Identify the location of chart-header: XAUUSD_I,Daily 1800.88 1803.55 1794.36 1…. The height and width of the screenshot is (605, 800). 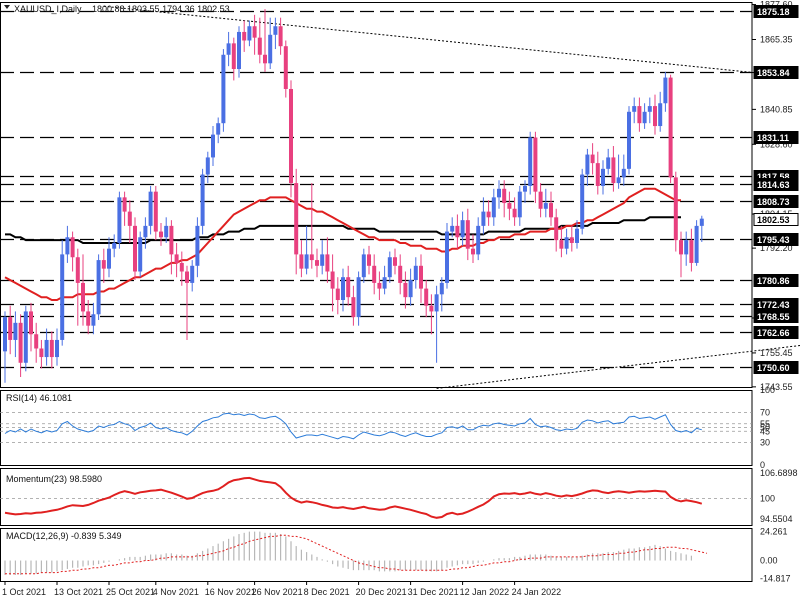
(117, 9).